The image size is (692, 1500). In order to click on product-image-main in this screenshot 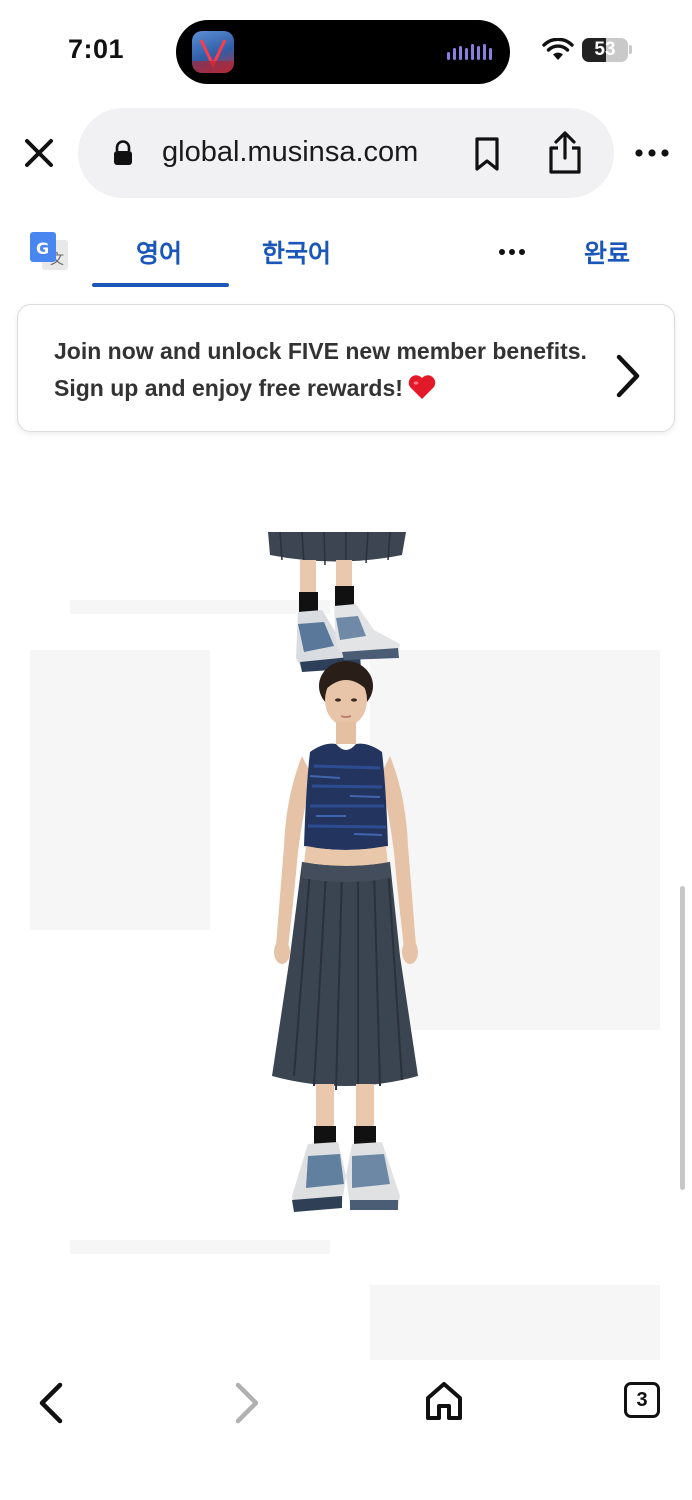, I will do `click(340, 936)`.